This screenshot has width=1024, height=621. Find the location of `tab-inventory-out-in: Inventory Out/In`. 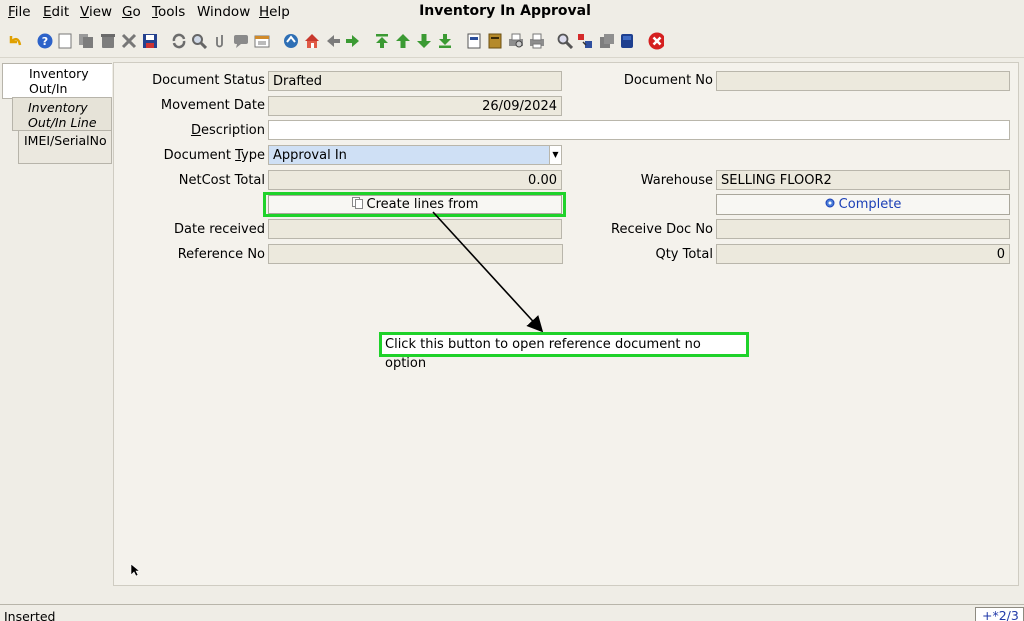

tab-inventory-out-in: Inventory Out/In is located at coordinates (57, 81).